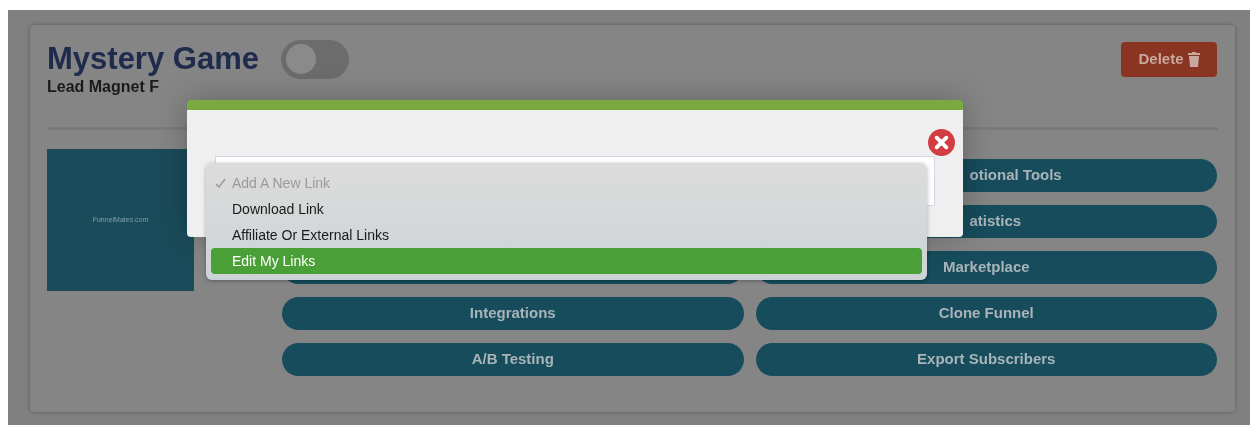 The height and width of the screenshot is (429, 1255). What do you see at coordinates (153, 59) in the screenshot?
I see `funnel-title: Mystery Game` at bounding box center [153, 59].